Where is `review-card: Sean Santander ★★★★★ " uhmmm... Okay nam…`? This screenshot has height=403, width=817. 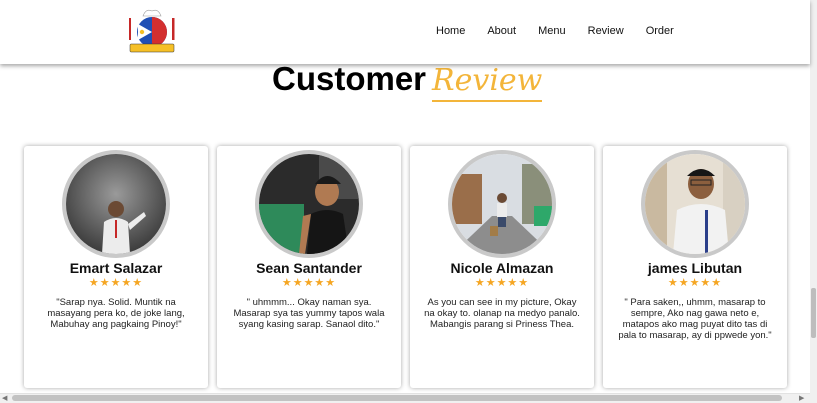
review-card: Sean Santander ★★★★★ " uhmmm... Okay nam… is located at coordinates (309, 267).